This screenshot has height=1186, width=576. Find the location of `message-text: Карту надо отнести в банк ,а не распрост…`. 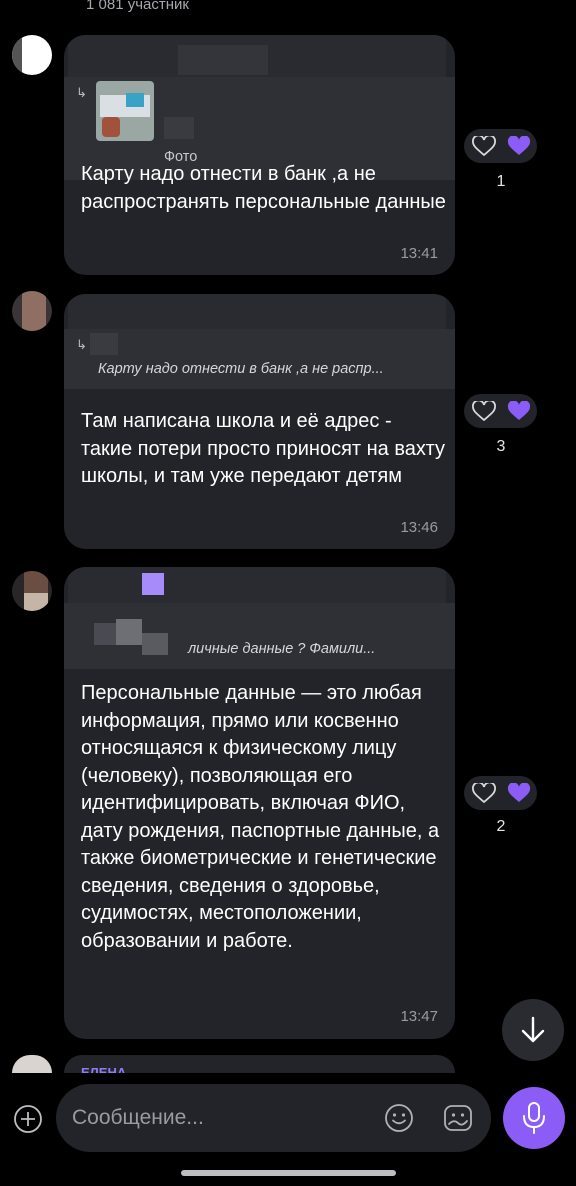

message-text: Карту надо отнести в банк ,а не распрост… is located at coordinates (263, 188).